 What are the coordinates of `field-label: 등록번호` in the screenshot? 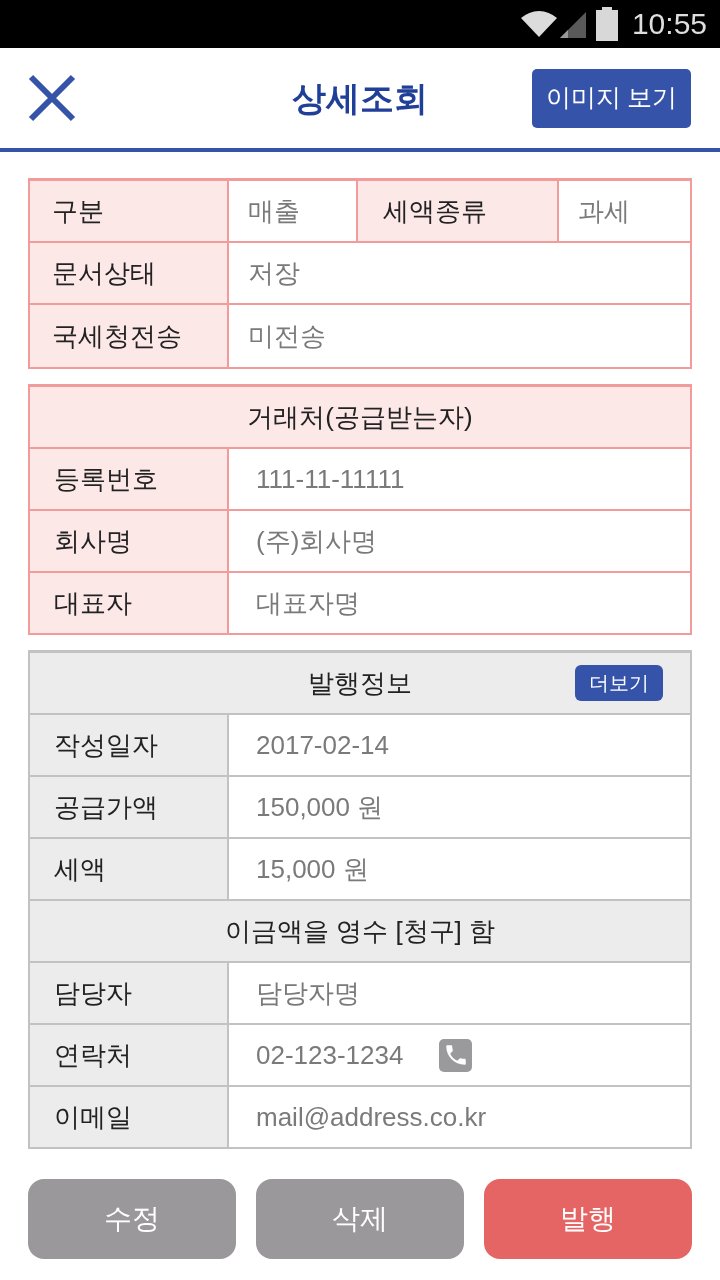 It's located at (129, 479).